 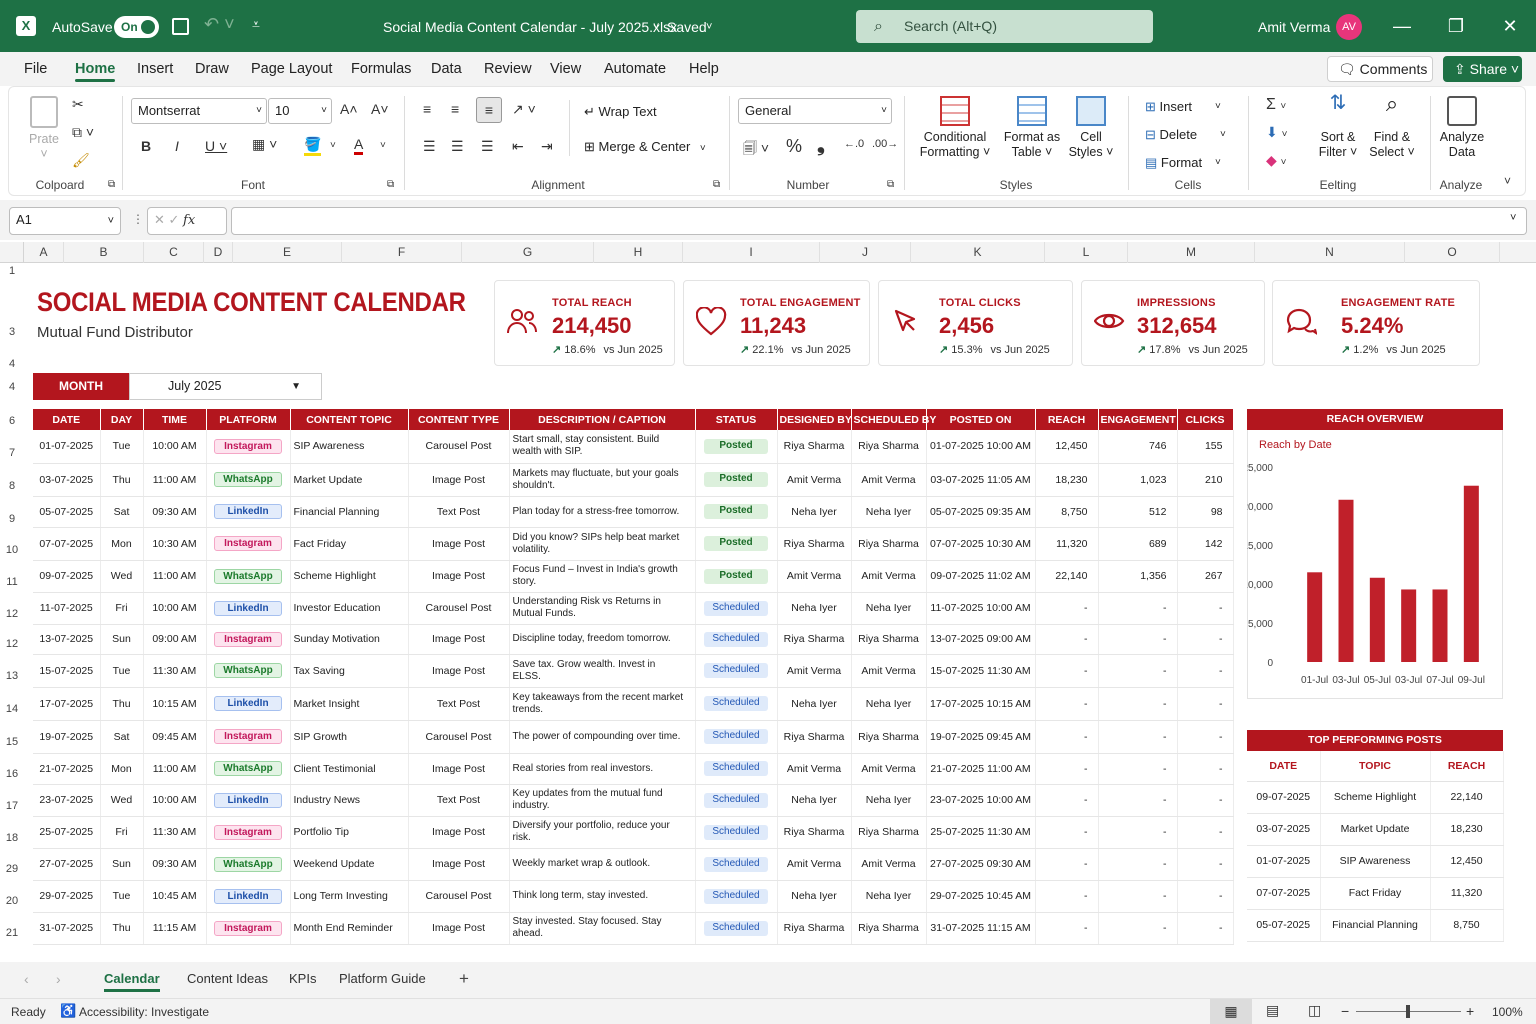 What do you see at coordinates (58, 979) in the screenshot?
I see `scroll-right-icon: ›` at bounding box center [58, 979].